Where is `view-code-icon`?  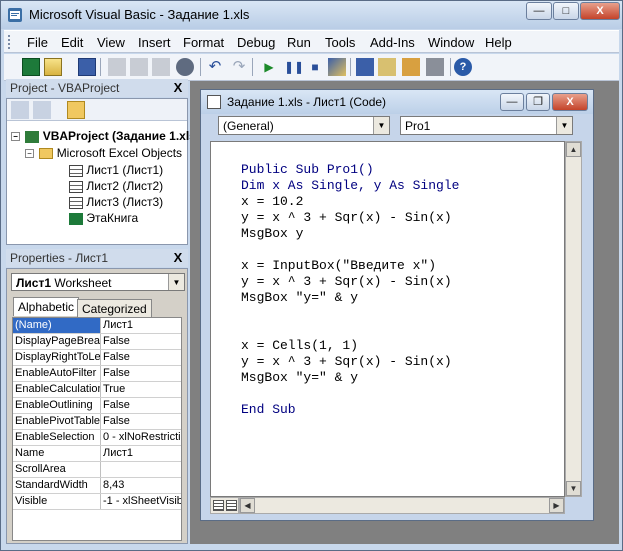 view-code-icon is located at coordinates (20, 110).